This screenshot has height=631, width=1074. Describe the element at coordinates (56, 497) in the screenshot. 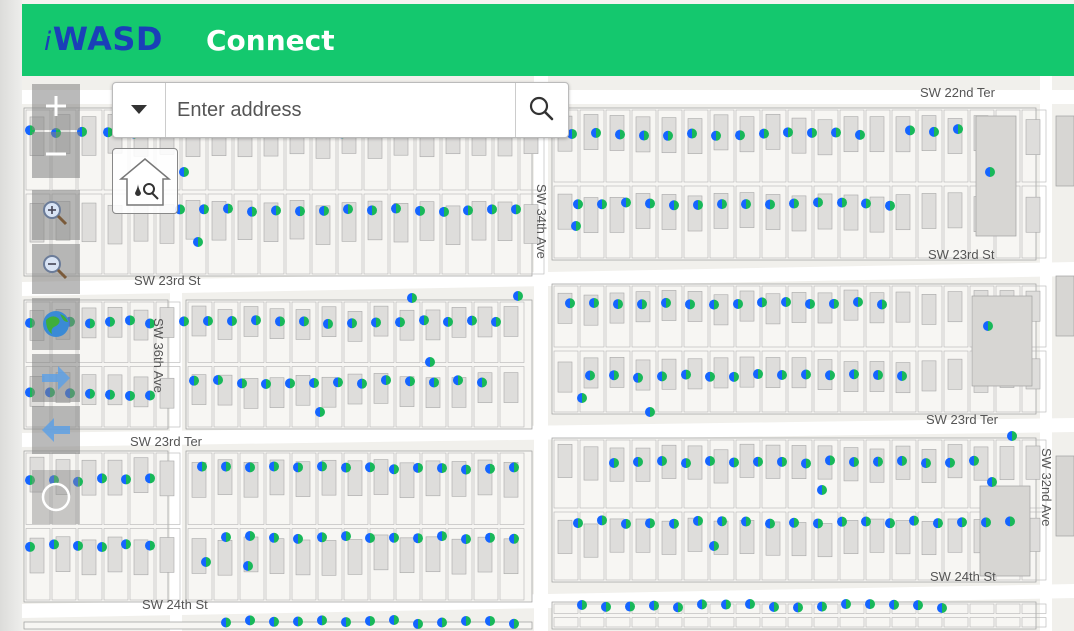

I see `locate-button` at that location.